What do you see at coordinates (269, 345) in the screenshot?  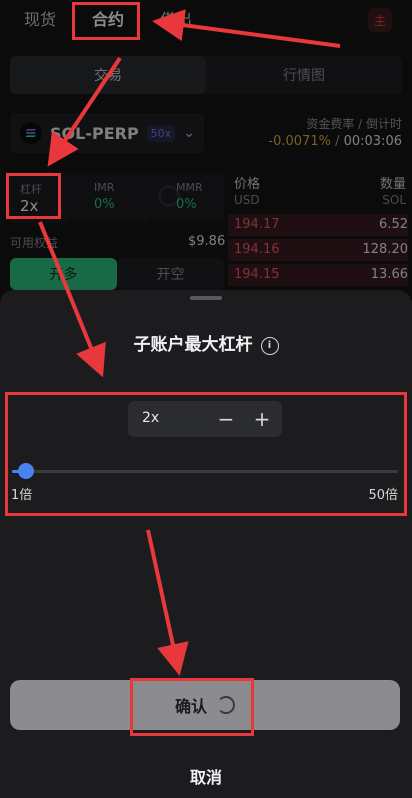 I see `info-icon: i` at bounding box center [269, 345].